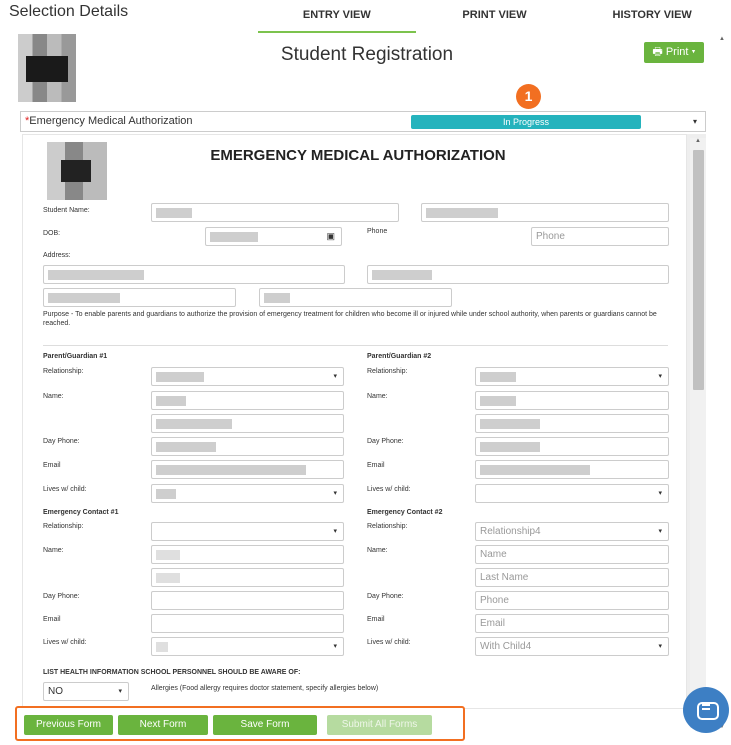  Describe the element at coordinates (273, 236) in the screenshot. I see `dob-field: ▣` at that location.